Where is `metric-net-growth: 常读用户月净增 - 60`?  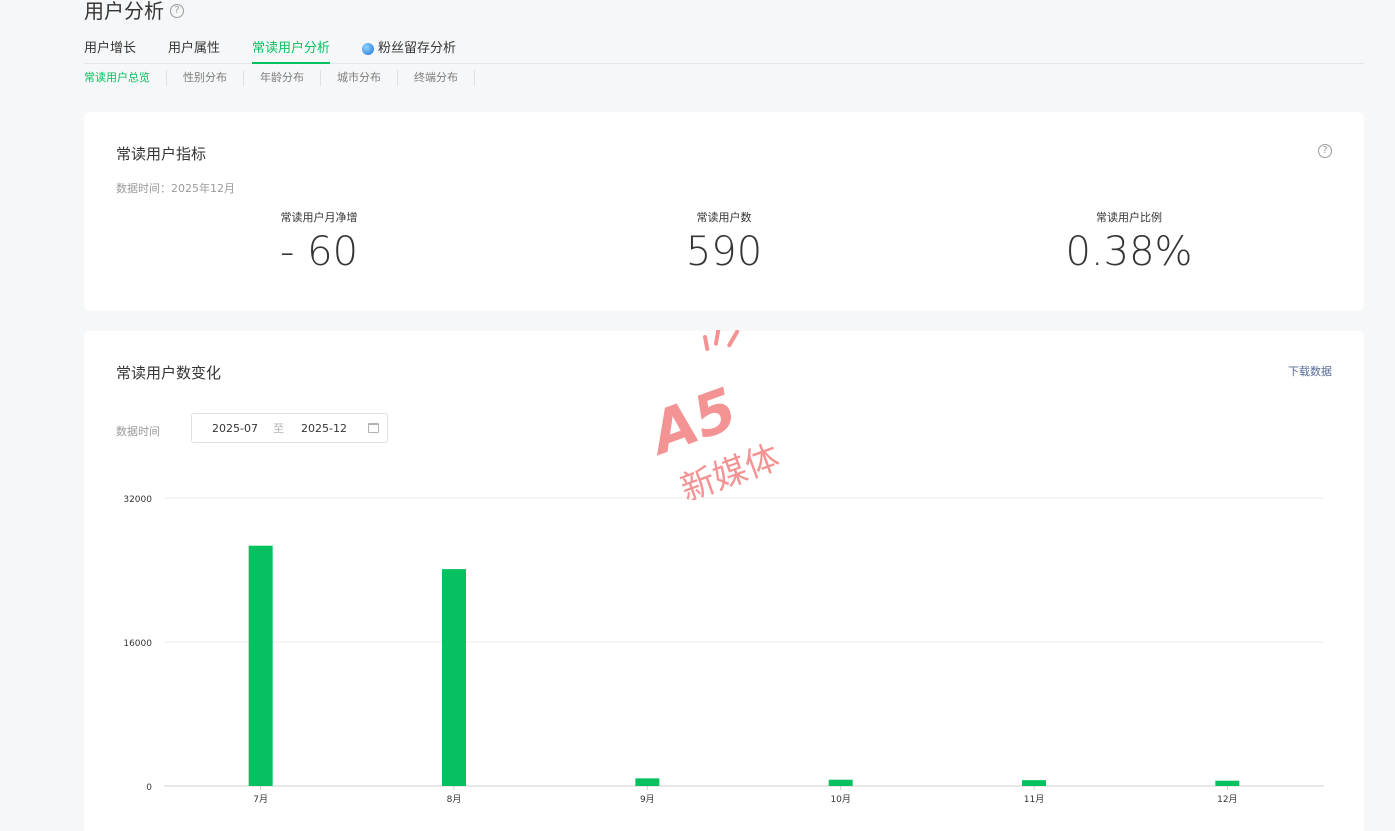 metric-net-growth: 常读用户月净增 - 60 is located at coordinates (319, 243).